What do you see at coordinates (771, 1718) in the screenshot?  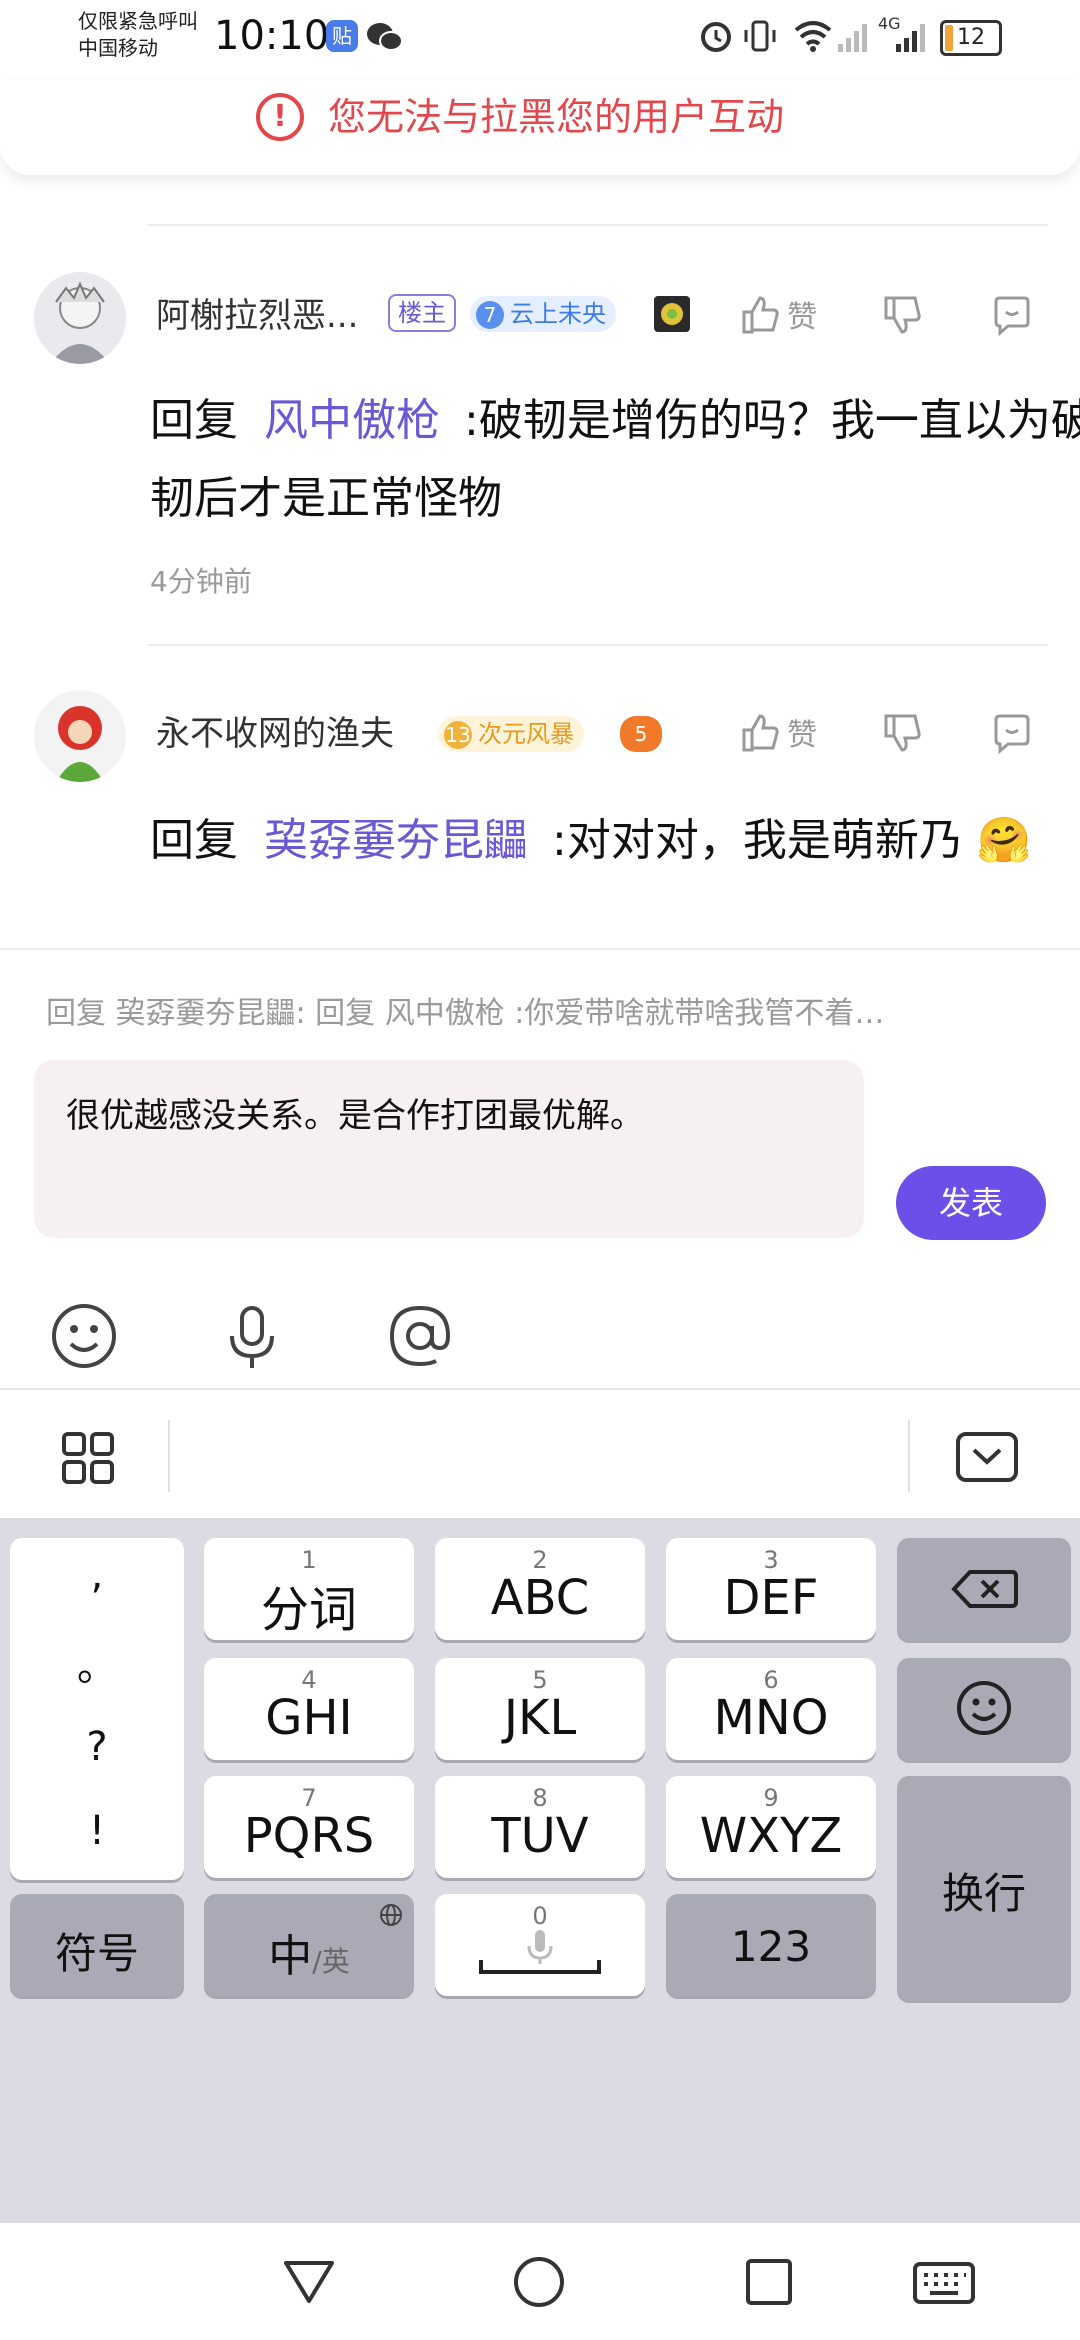 I see `key-label: MNO` at bounding box center [771, 1718].